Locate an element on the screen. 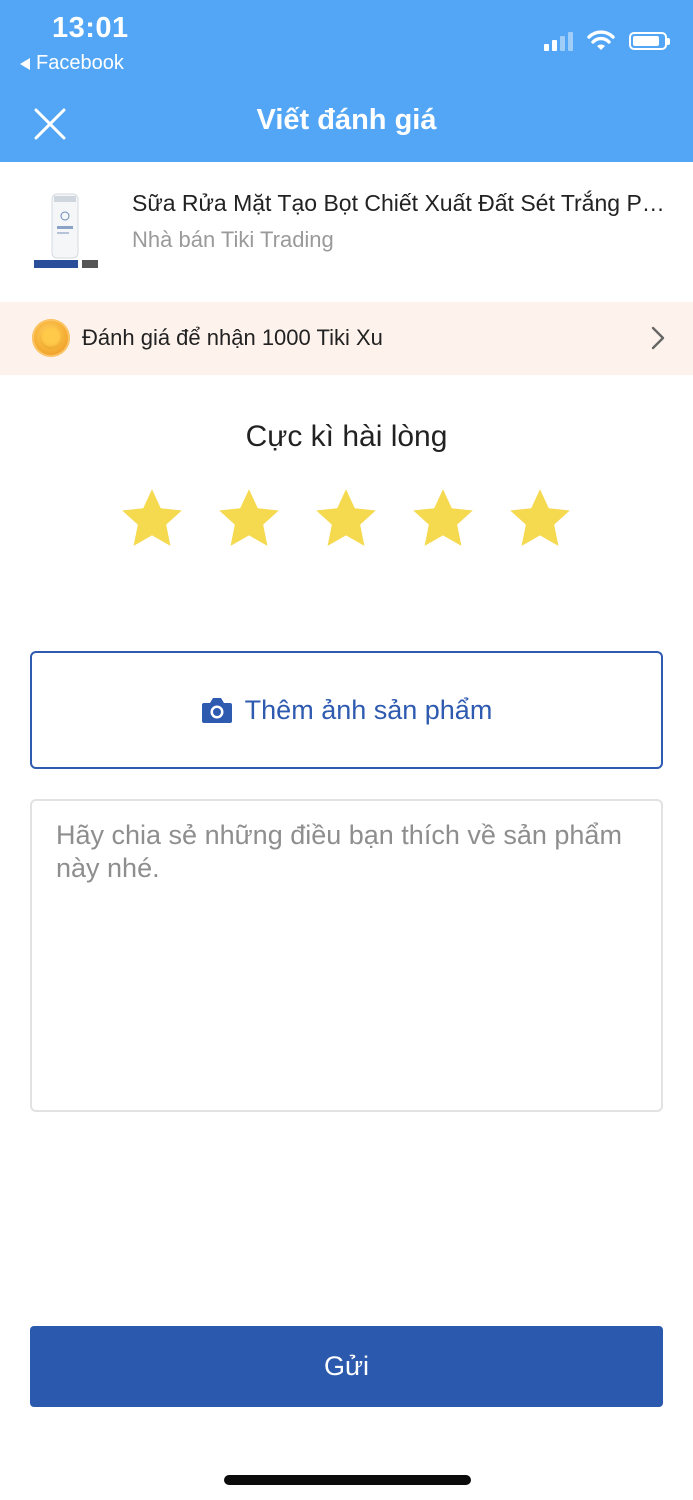 The width and height of the screenshot is (693, 1500). status-icons is located at coordinates (607, 41).